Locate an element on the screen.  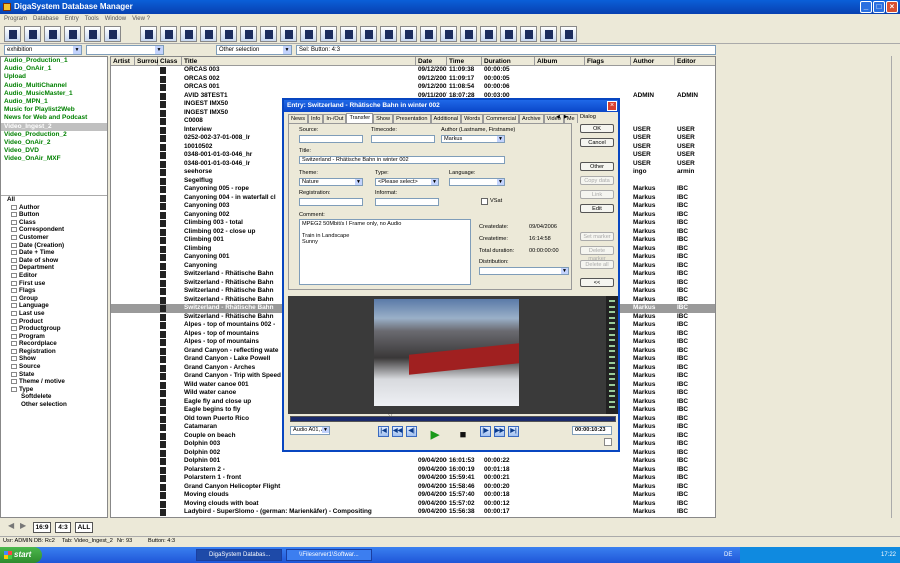
tree-item: Editor is located at coordinates (54, 276).